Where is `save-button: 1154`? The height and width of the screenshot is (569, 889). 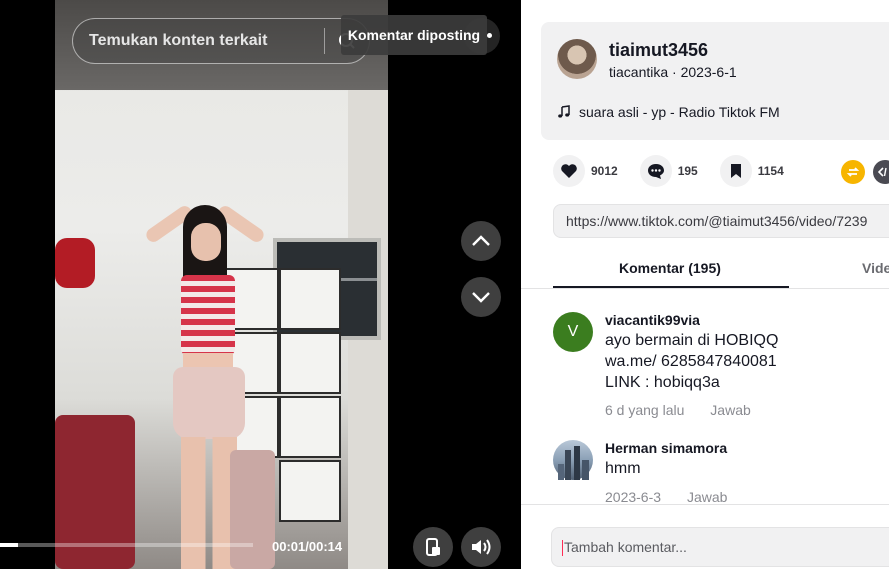
save-button: 1154 is located at coordinates (751, 171).